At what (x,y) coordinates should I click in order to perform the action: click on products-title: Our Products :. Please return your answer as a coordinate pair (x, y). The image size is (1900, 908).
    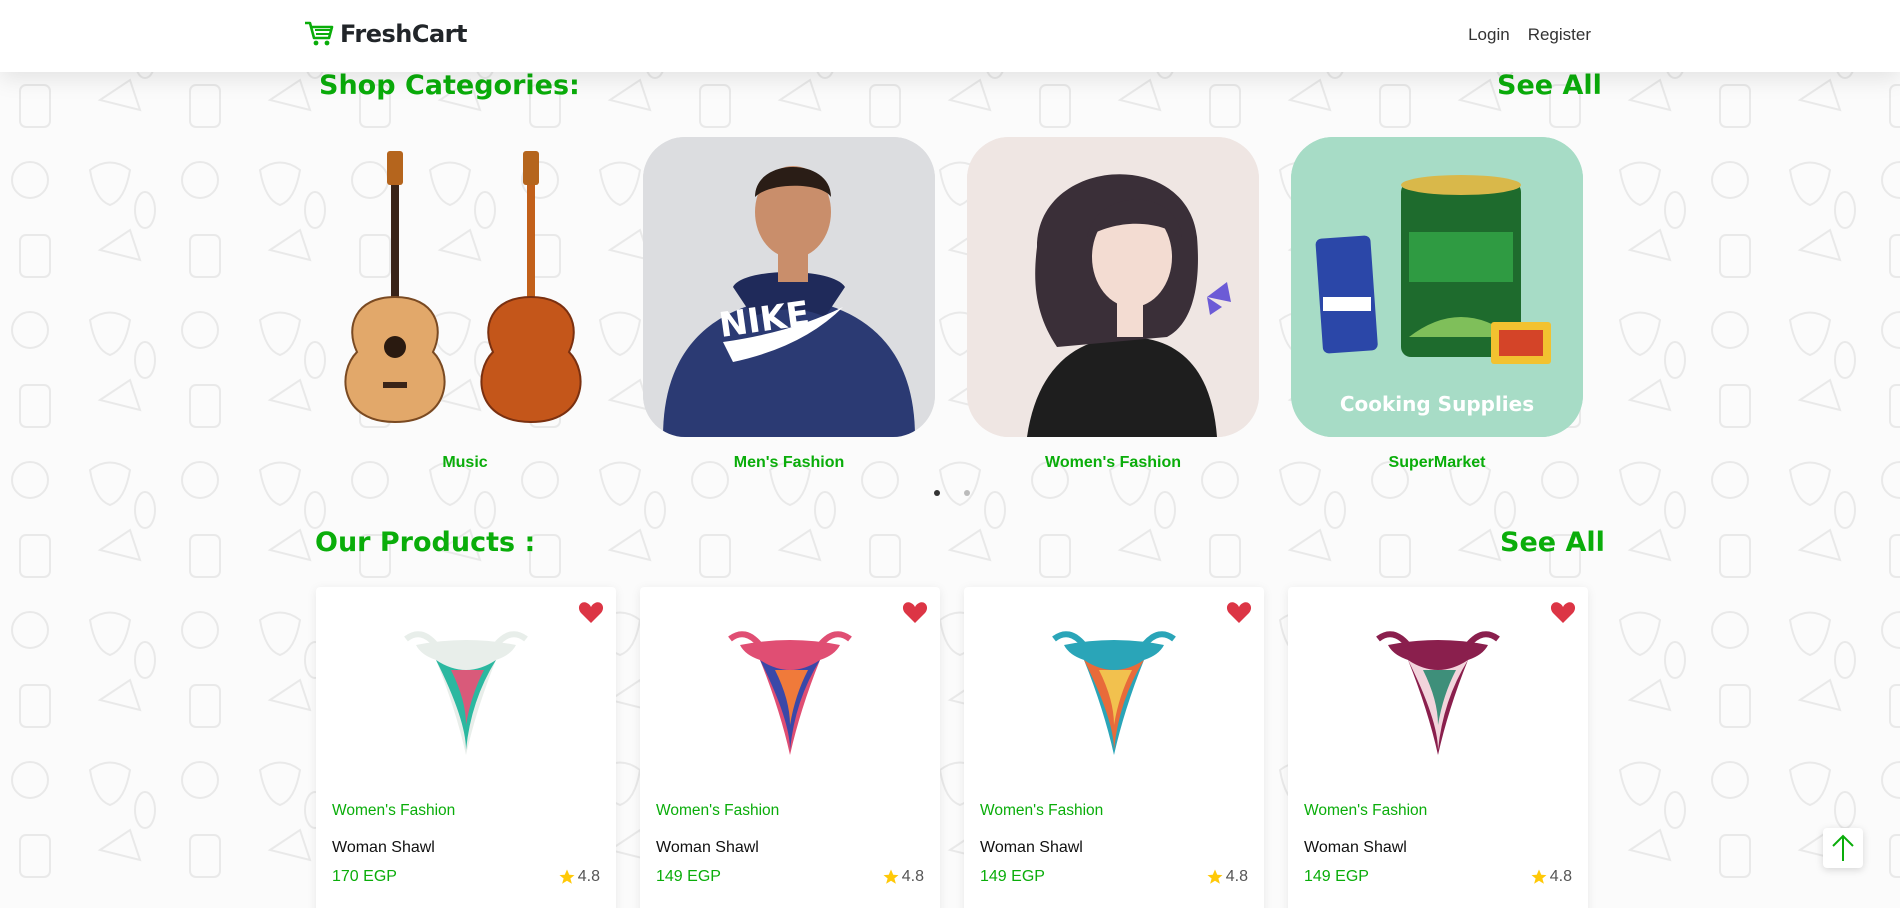
    Looking at the image, I should click on (425, 542).